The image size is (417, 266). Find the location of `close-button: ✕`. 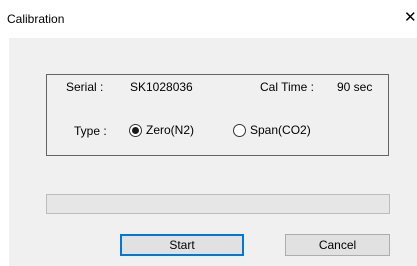

close-button: ✕ is located at coordinates (410, 18).